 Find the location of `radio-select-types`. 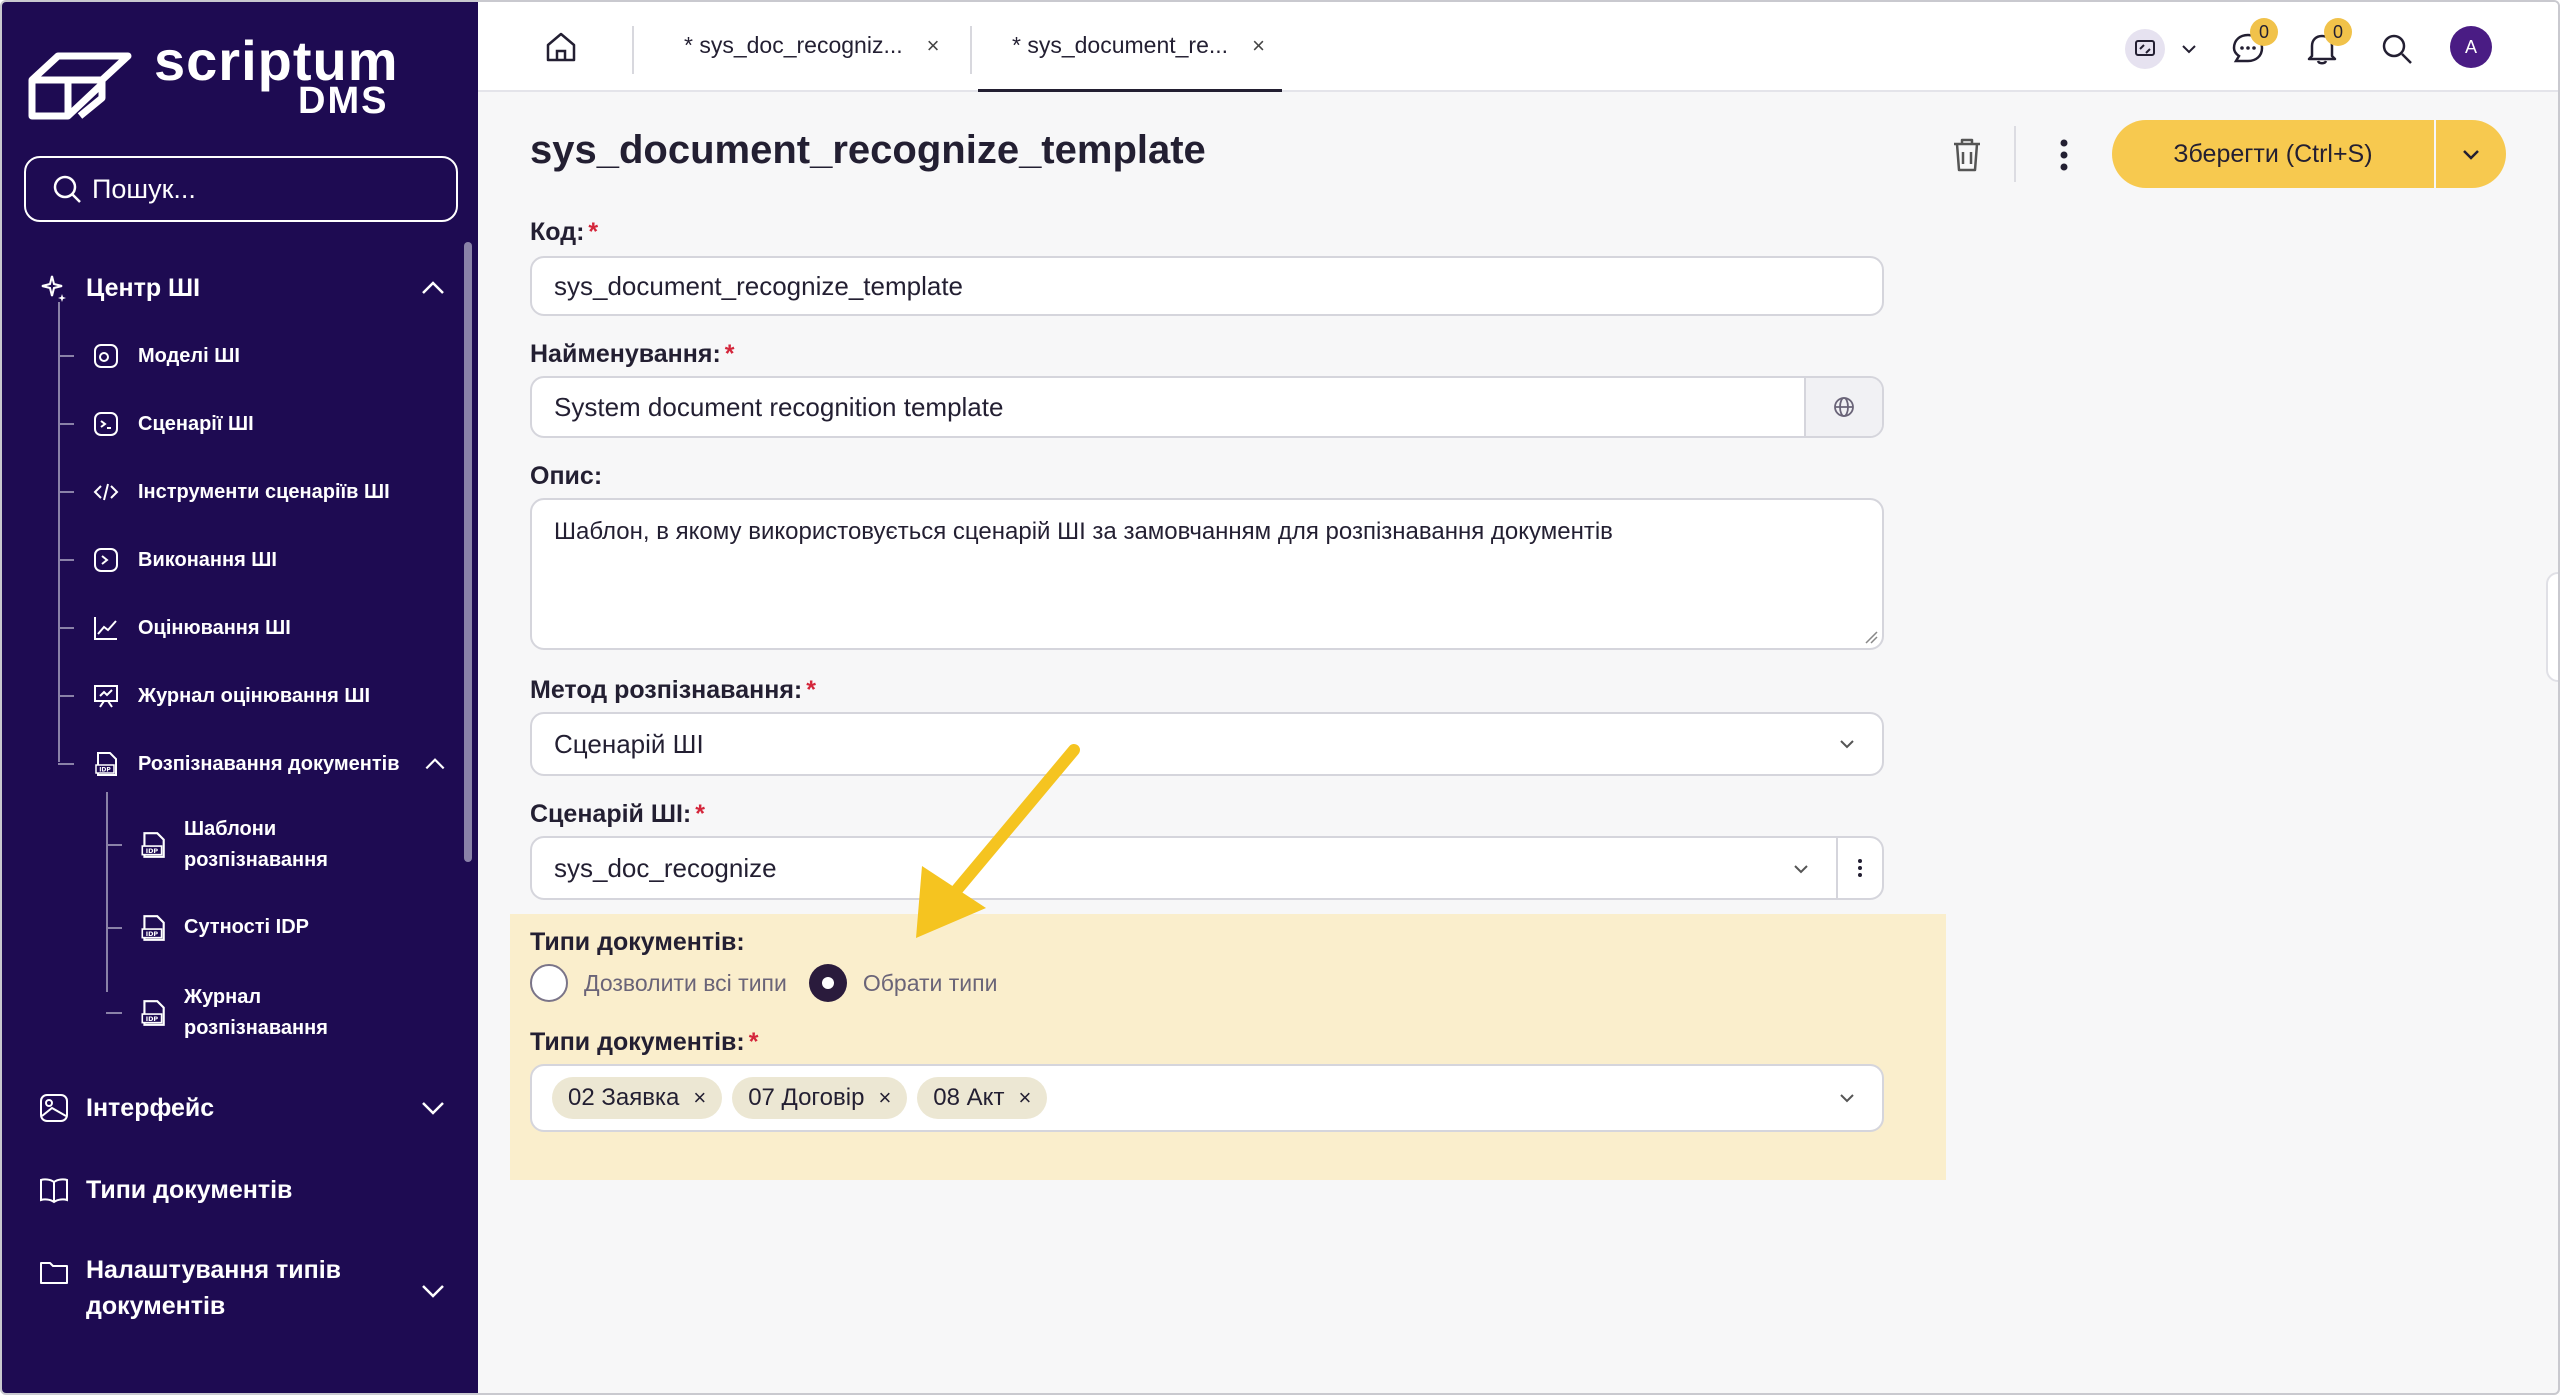

radio-select-types is located at coordinates (827, 983).